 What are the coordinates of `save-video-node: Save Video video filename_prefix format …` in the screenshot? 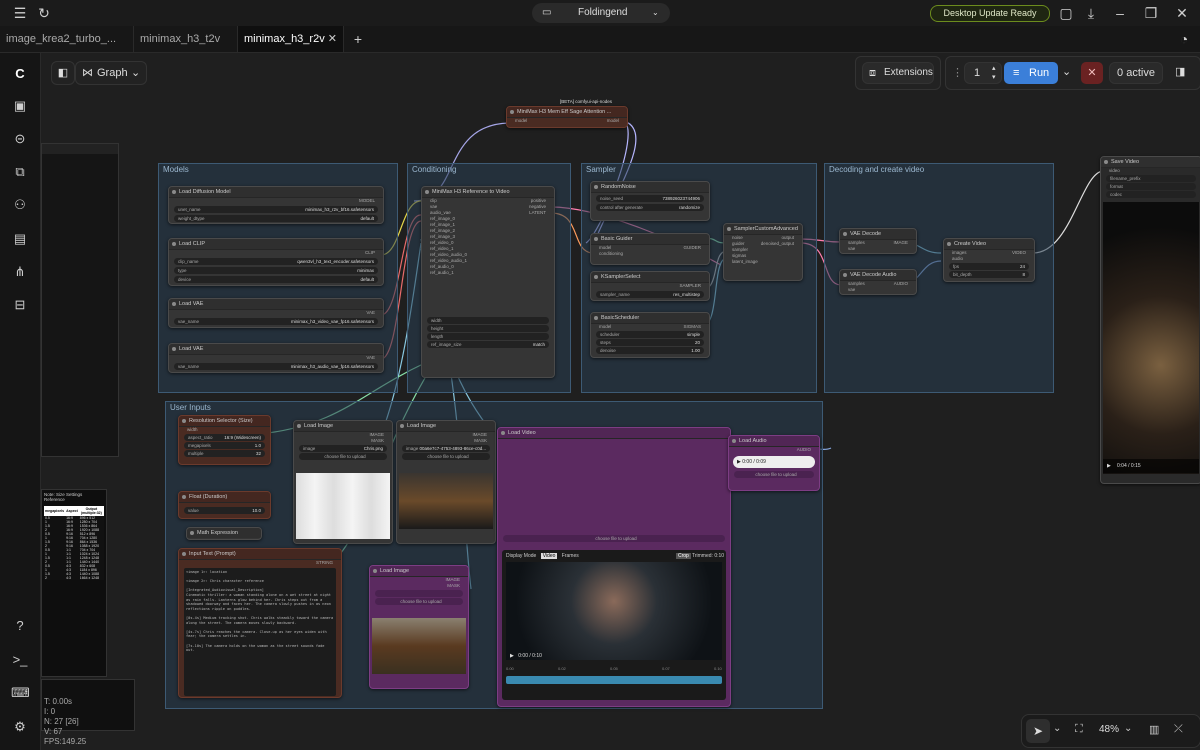 It's located at (1150, 320).